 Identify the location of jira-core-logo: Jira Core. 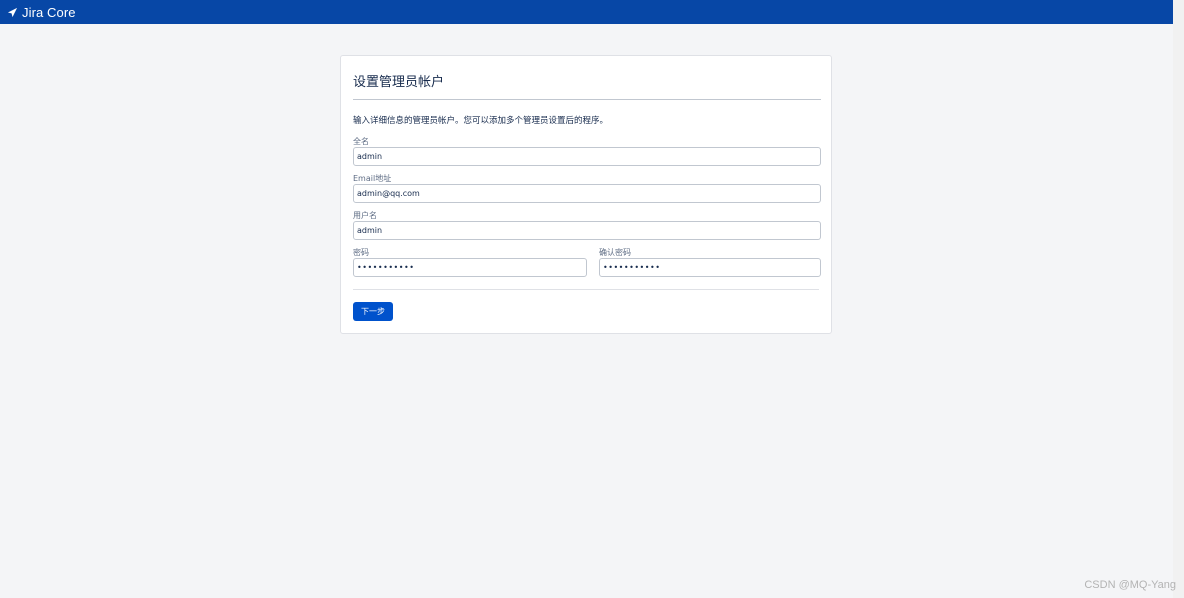
(41, 12).